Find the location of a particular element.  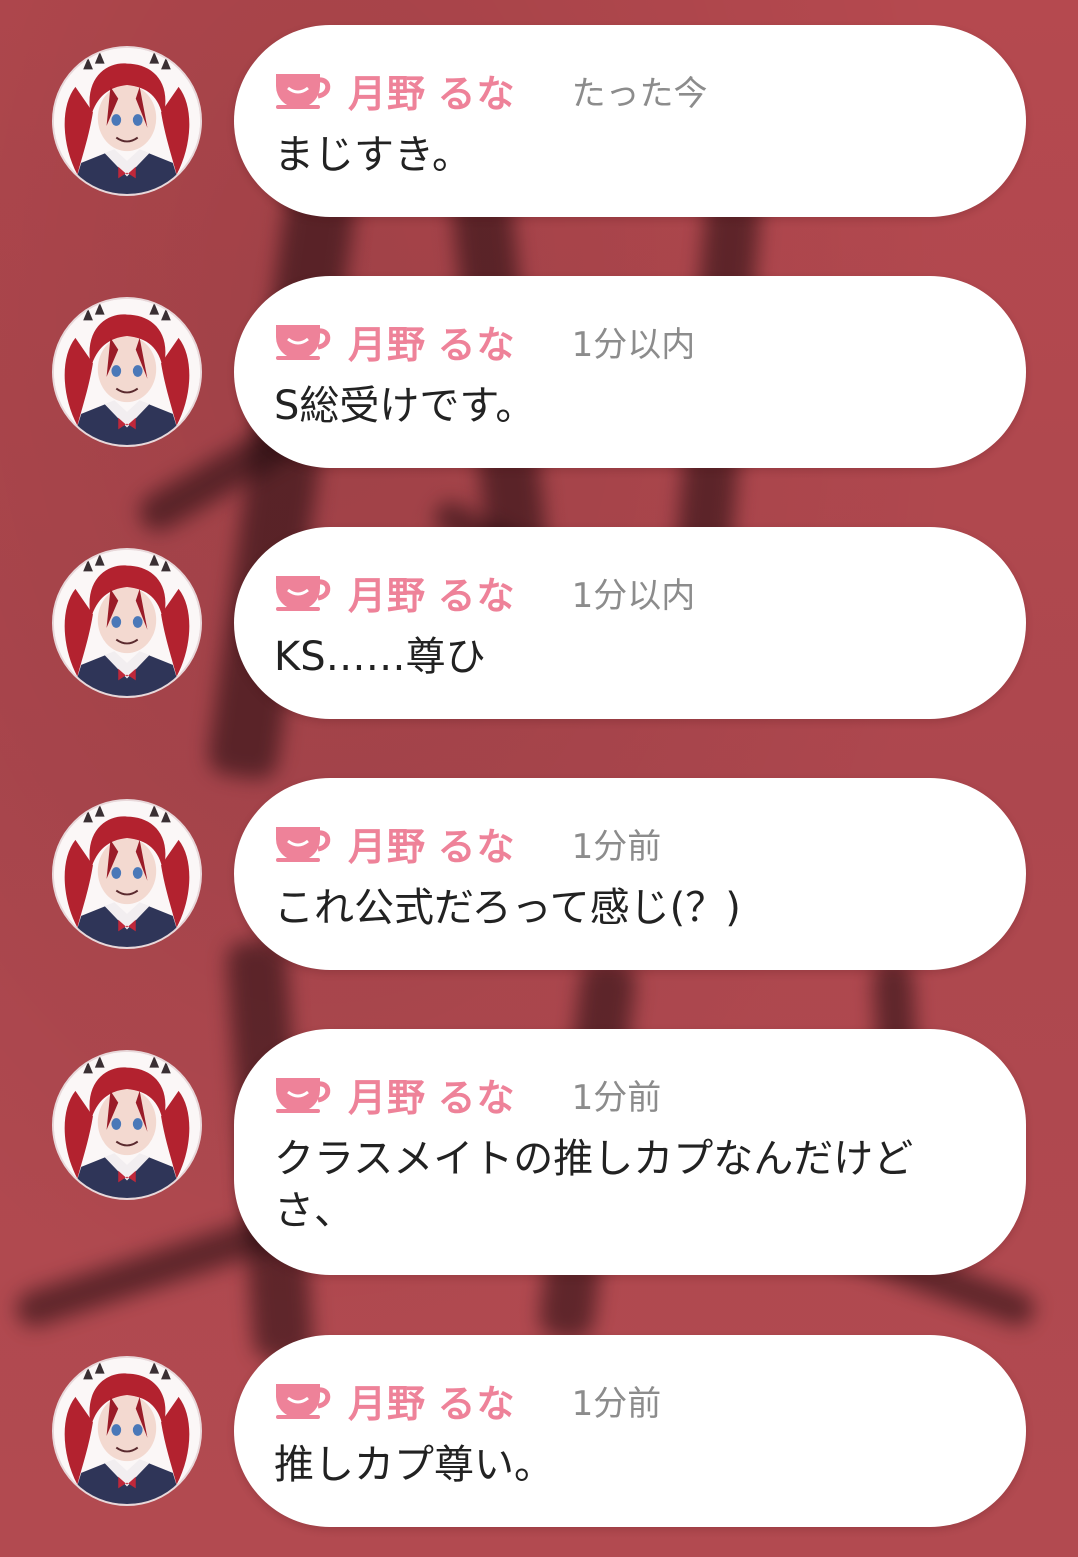

message-text: これ公式だろって感じ(？) is located at coordinates (507, 908).